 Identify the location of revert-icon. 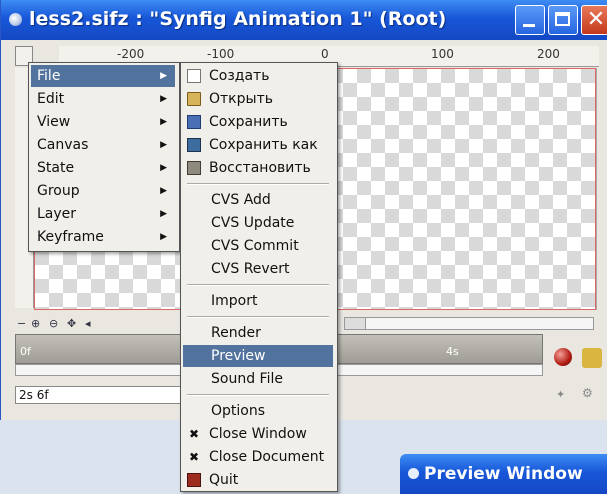
(194, 168).